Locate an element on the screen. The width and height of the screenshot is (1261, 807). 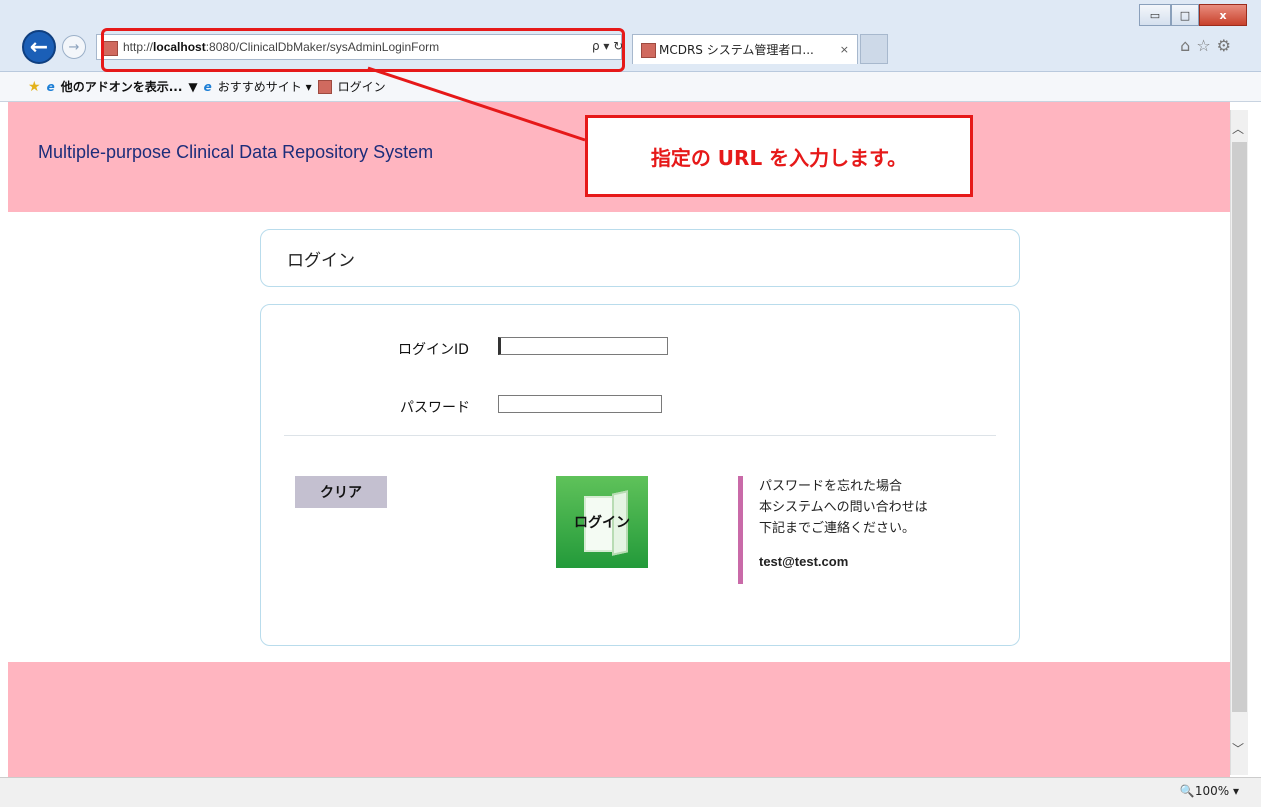
chevron-down-icon: ﹀ is located at coordinates (1238, 748).